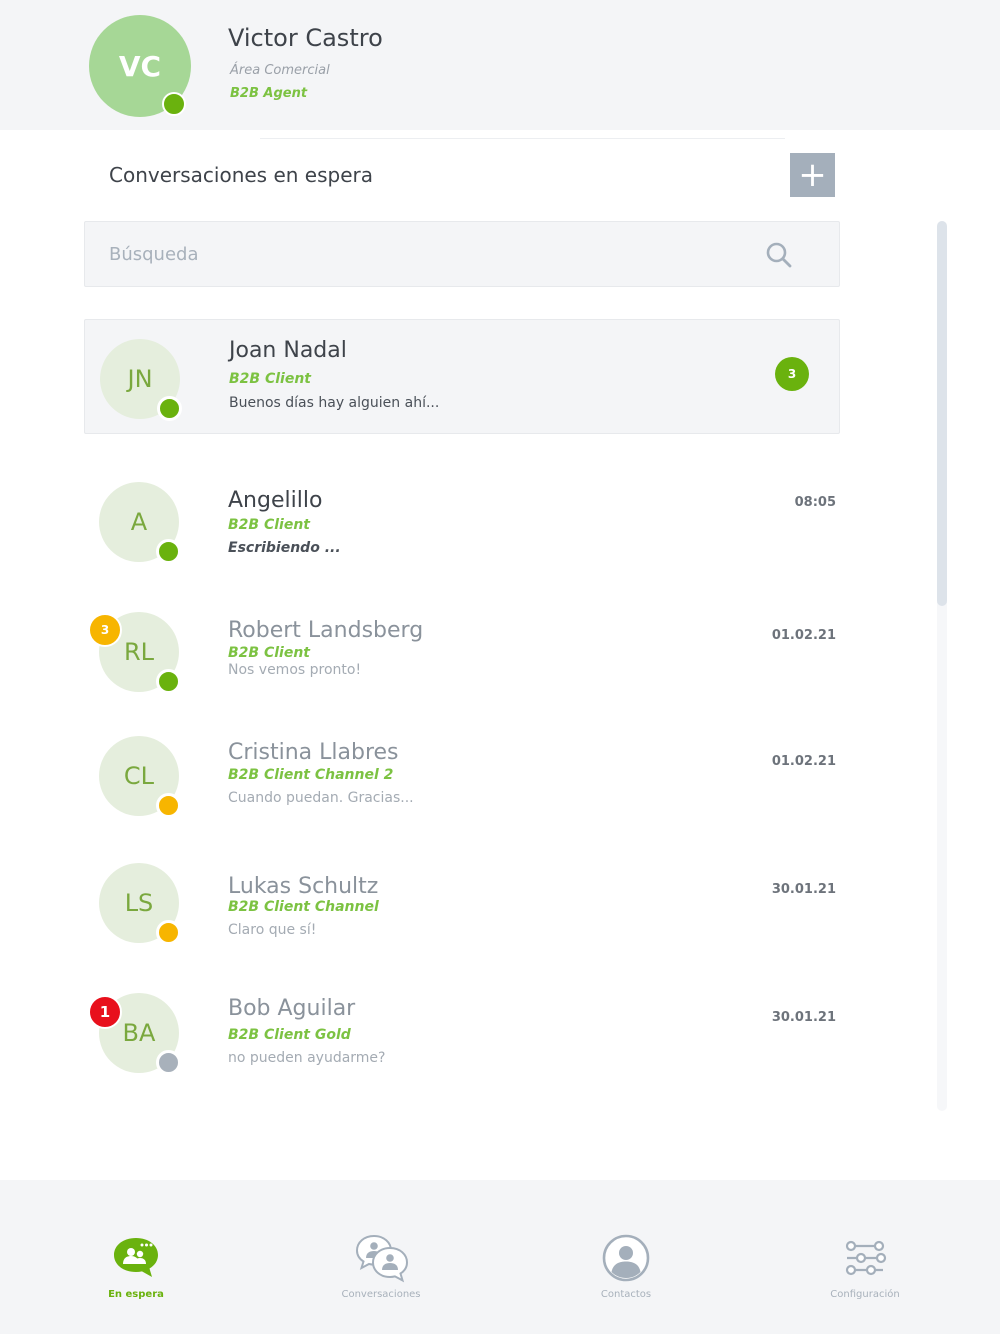  I want to click on avatar-initials: JN, so click(140, 379).